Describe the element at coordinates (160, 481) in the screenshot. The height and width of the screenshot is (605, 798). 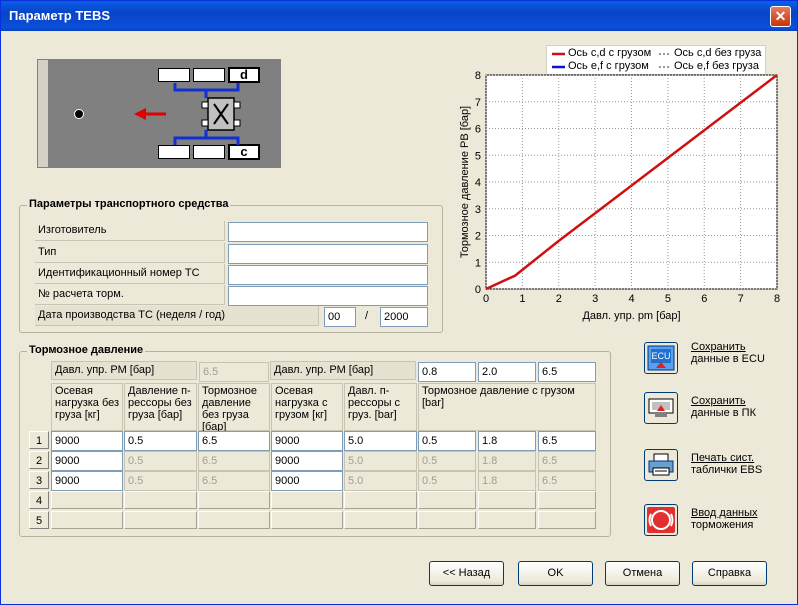
I see `row3-spring-pressure-unloaded: 0.5` at that location.